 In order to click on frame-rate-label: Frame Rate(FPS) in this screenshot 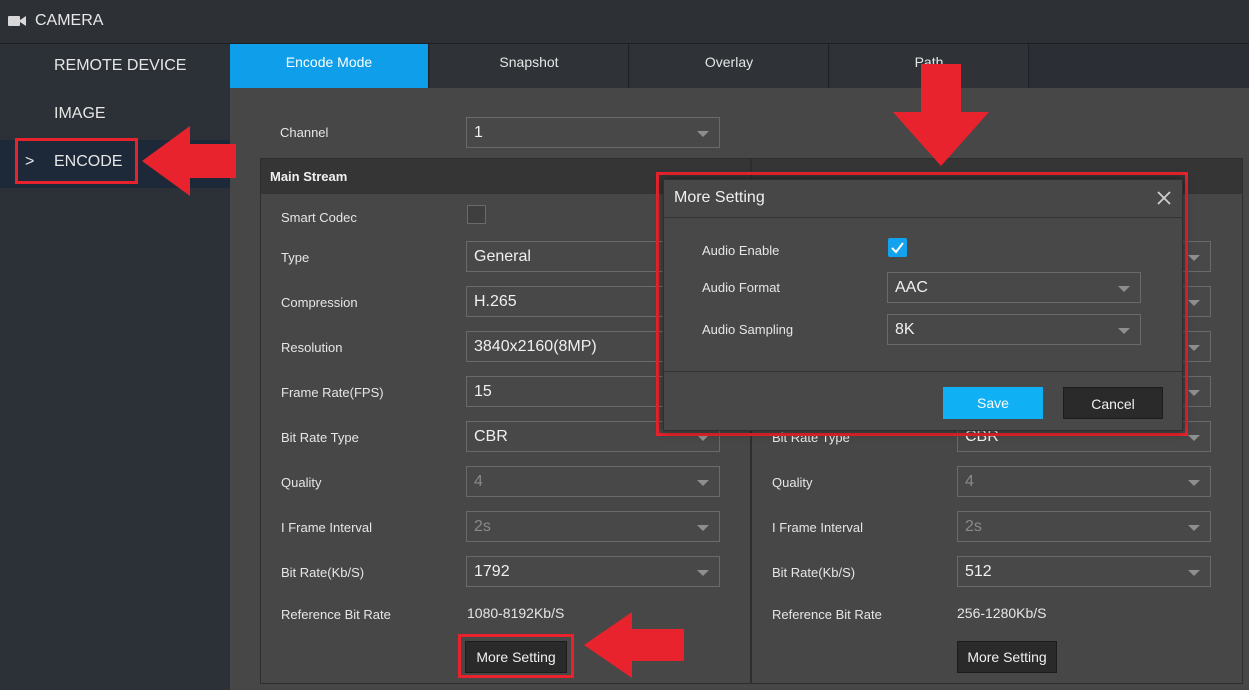, I will do `click(332, 392)`.